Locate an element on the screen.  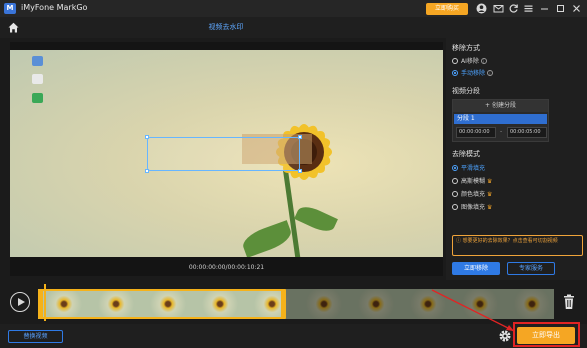
radio-smooth-fill: 平滑填充 is located at coordinates (468, 167).